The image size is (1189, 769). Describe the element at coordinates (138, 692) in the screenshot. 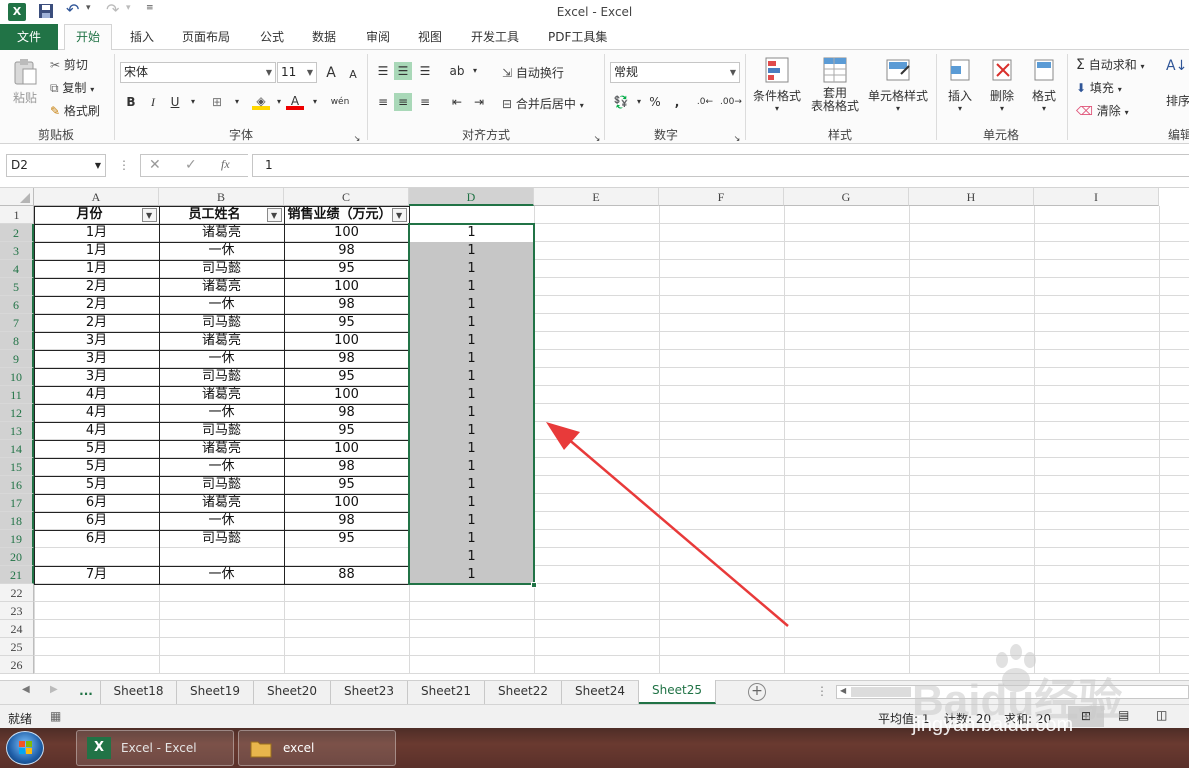

I see `sheet-tab: Sheet18` at that location.